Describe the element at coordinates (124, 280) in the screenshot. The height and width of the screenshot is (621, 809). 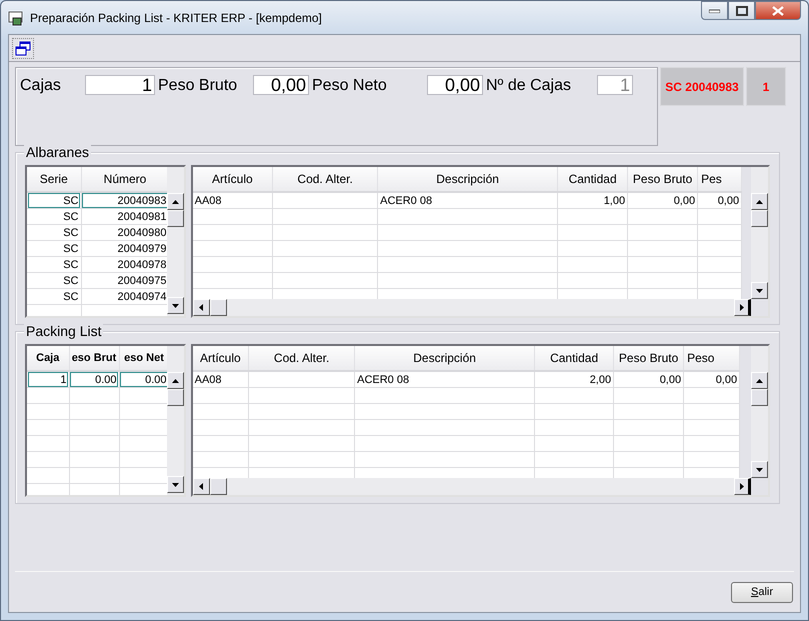
I see `table-cell: 20040975` at that location.